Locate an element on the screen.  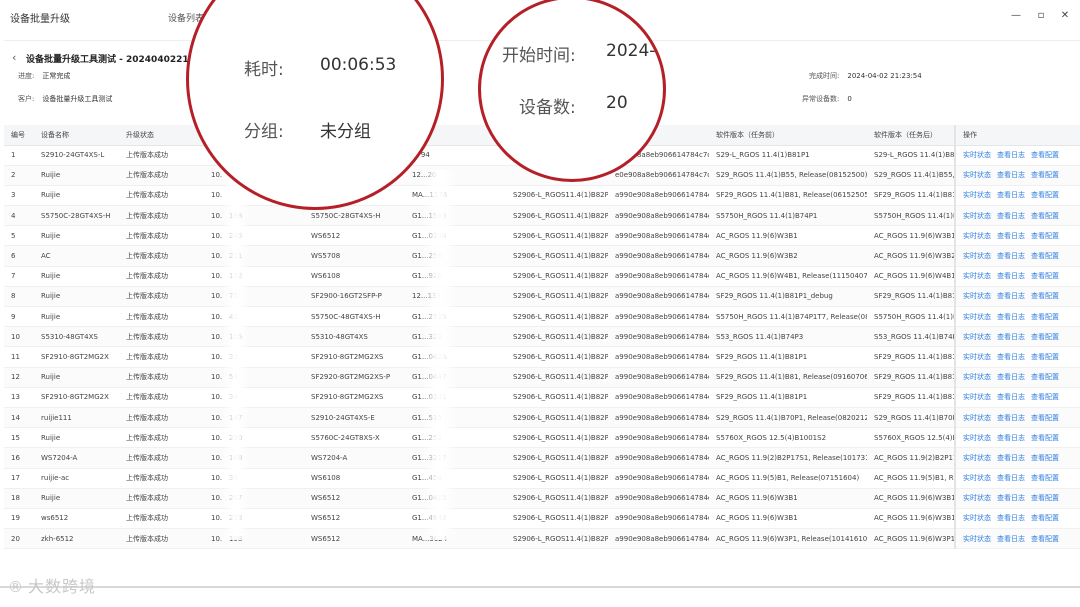
device-name: SF2910-8GT2MG2X is located at coordinates (76, 357).